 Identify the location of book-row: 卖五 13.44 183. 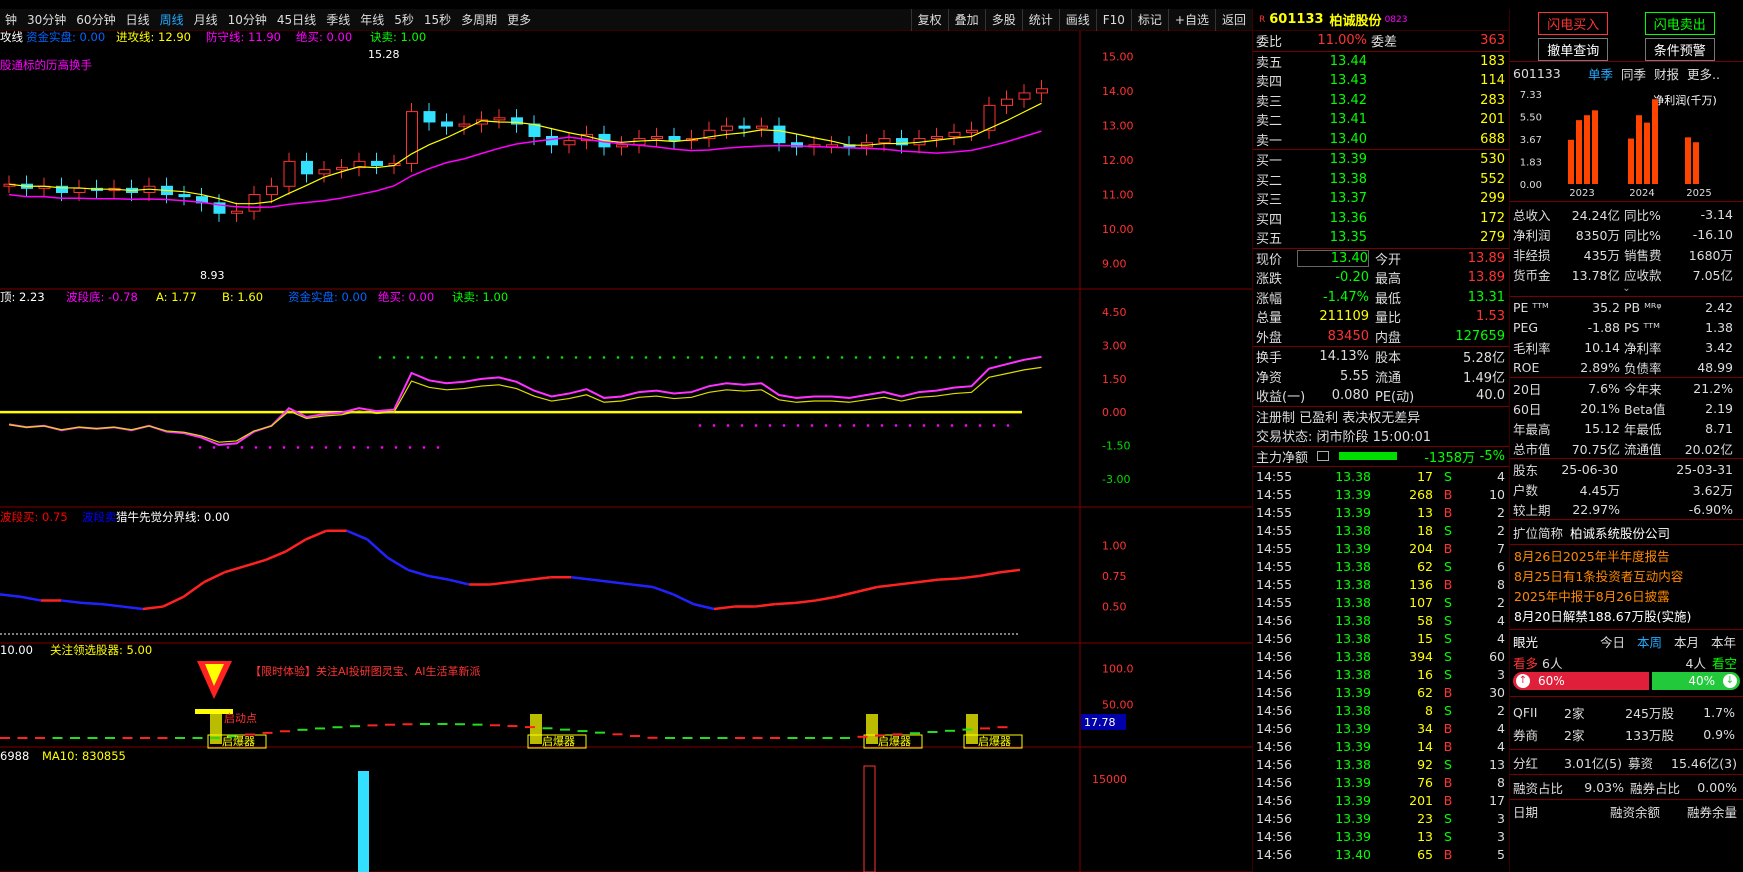
(1381, 62).